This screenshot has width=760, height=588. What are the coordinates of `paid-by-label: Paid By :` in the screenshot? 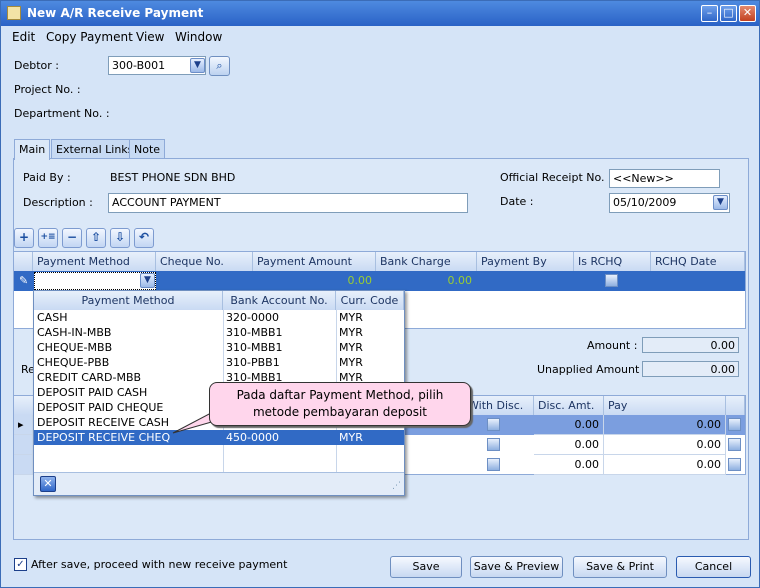 It's located at (47, 177).